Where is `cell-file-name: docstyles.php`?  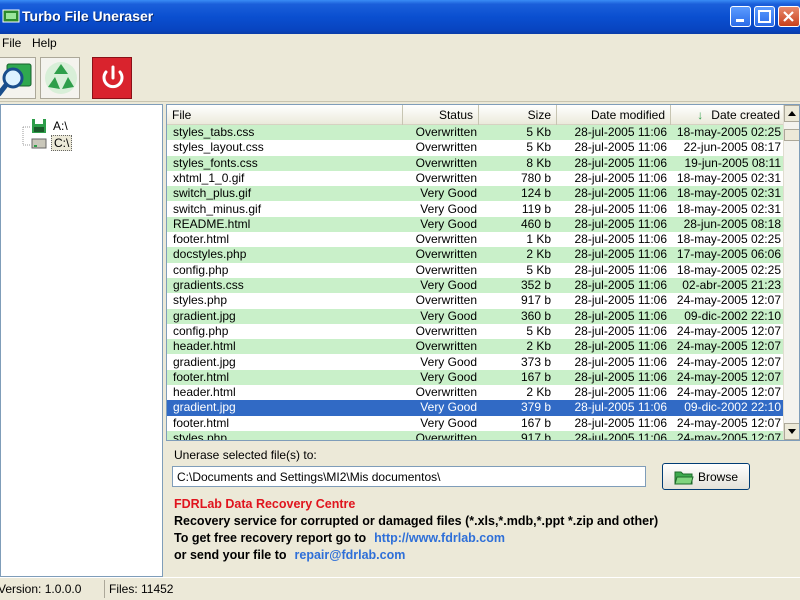 cell-file-name: docstyles.php is located at coordinates (210, 254).